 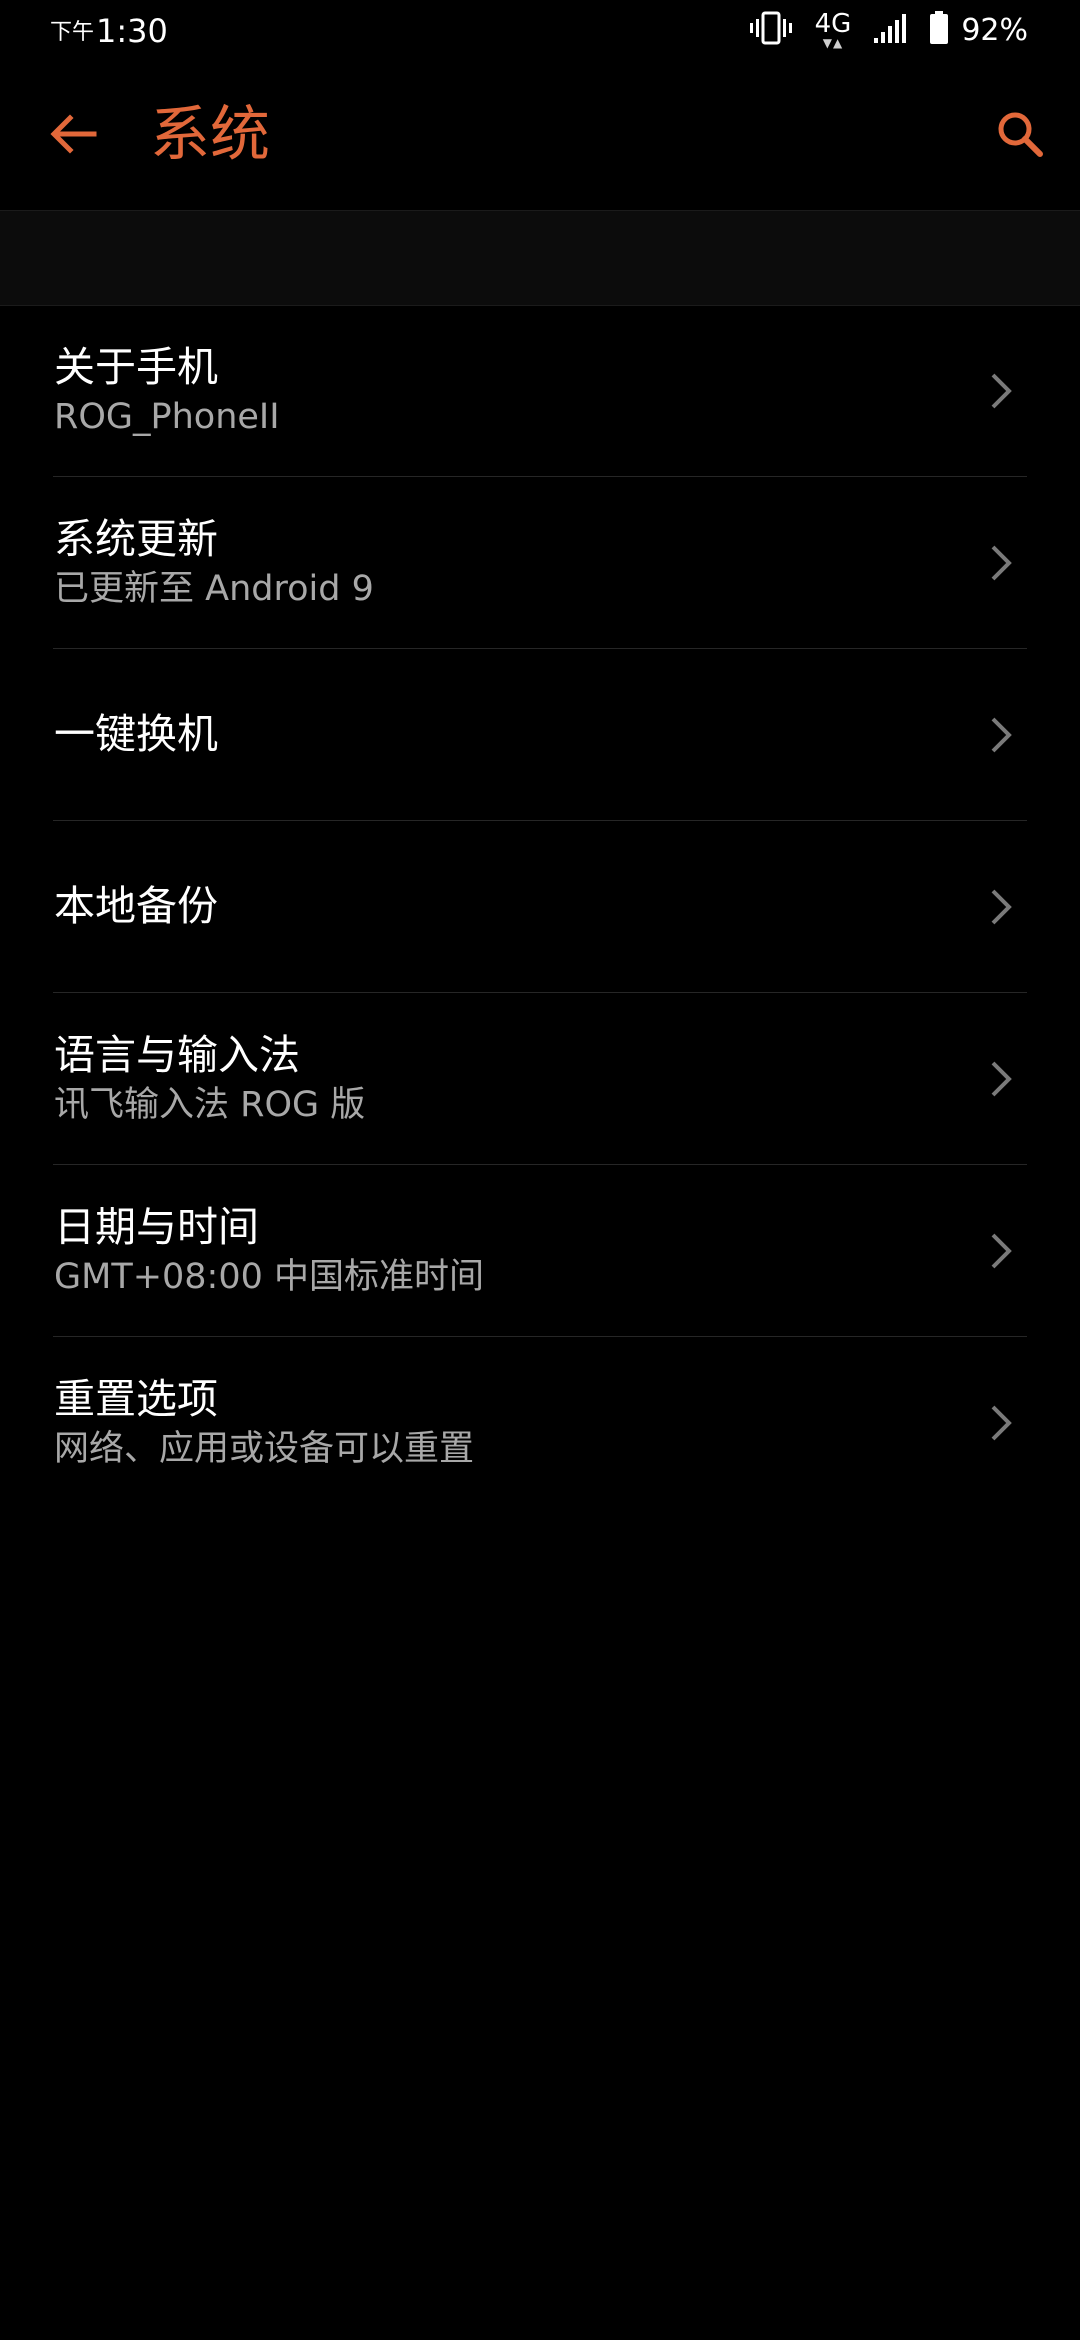 What do you see at coordinates (939, 30) in the screenshot?
I see `battery-icon` at bounding box center [939, 30].